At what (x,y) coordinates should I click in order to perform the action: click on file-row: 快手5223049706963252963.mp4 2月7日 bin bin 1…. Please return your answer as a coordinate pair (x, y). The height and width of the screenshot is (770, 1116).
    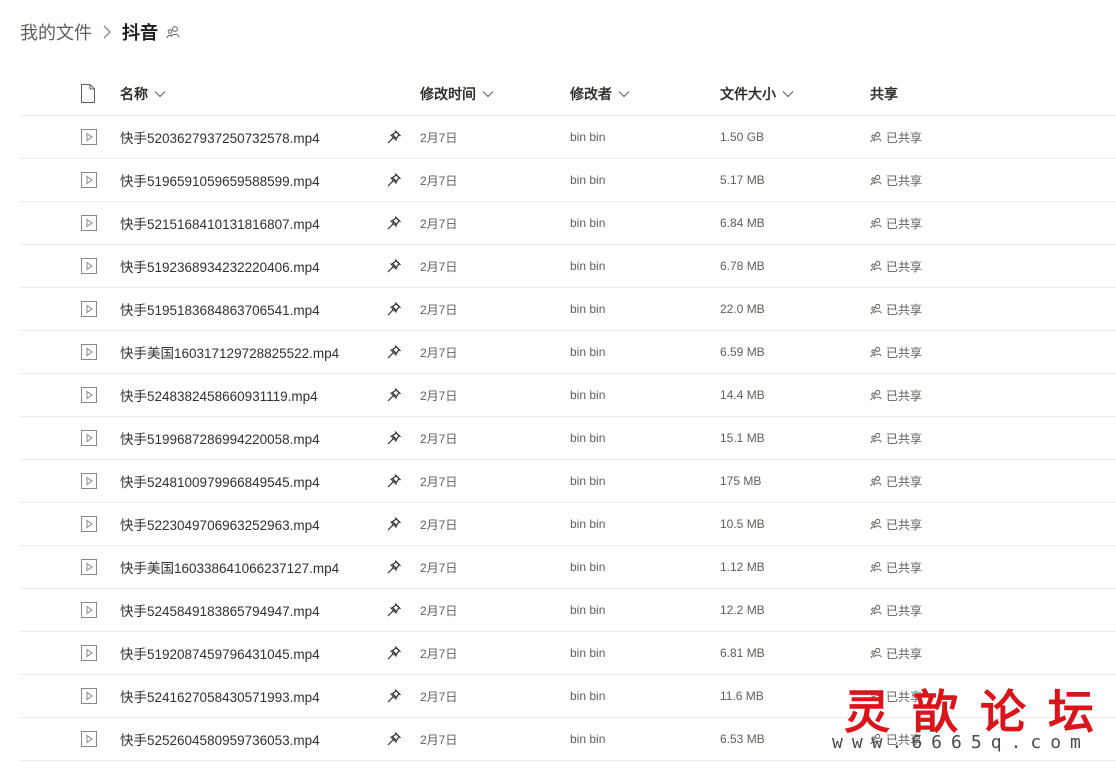
    Looking at the image, I should click on (568, 524).